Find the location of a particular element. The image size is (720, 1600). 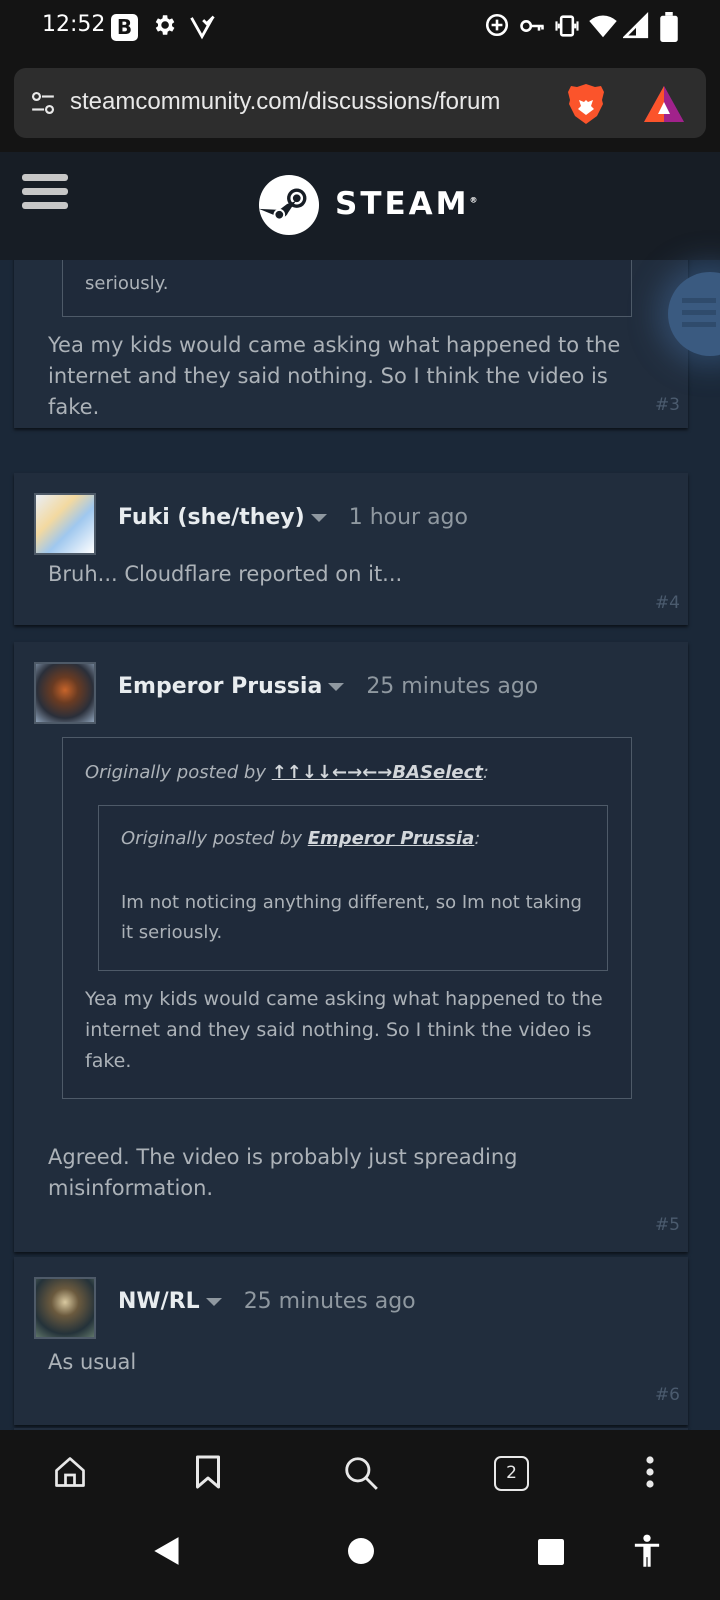

quote-attribution: Originally posted by ↑↑↓↓←→←→BASelect: is located at coordinates (287, 772).